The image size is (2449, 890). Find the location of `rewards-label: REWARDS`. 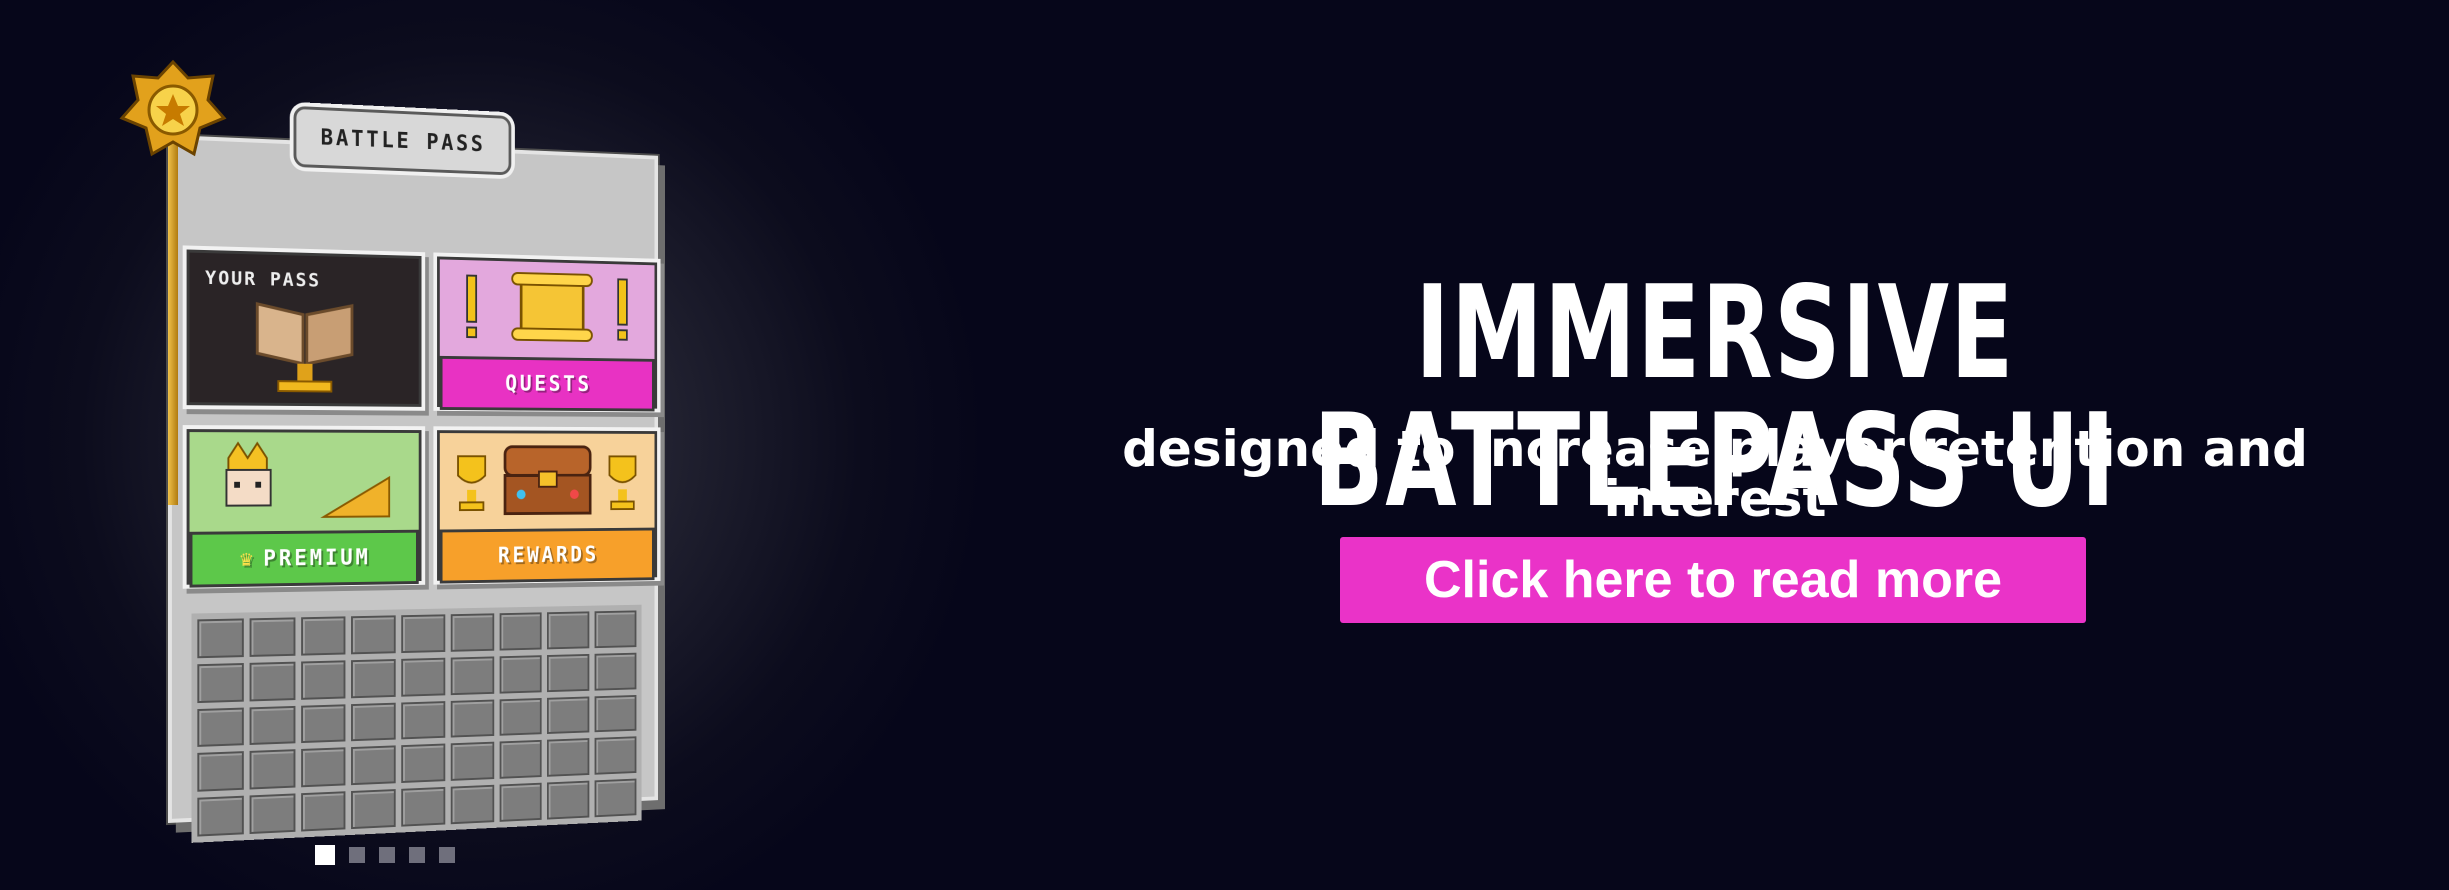

rewards-label: REWARDS is located at coordinates (547, 555).